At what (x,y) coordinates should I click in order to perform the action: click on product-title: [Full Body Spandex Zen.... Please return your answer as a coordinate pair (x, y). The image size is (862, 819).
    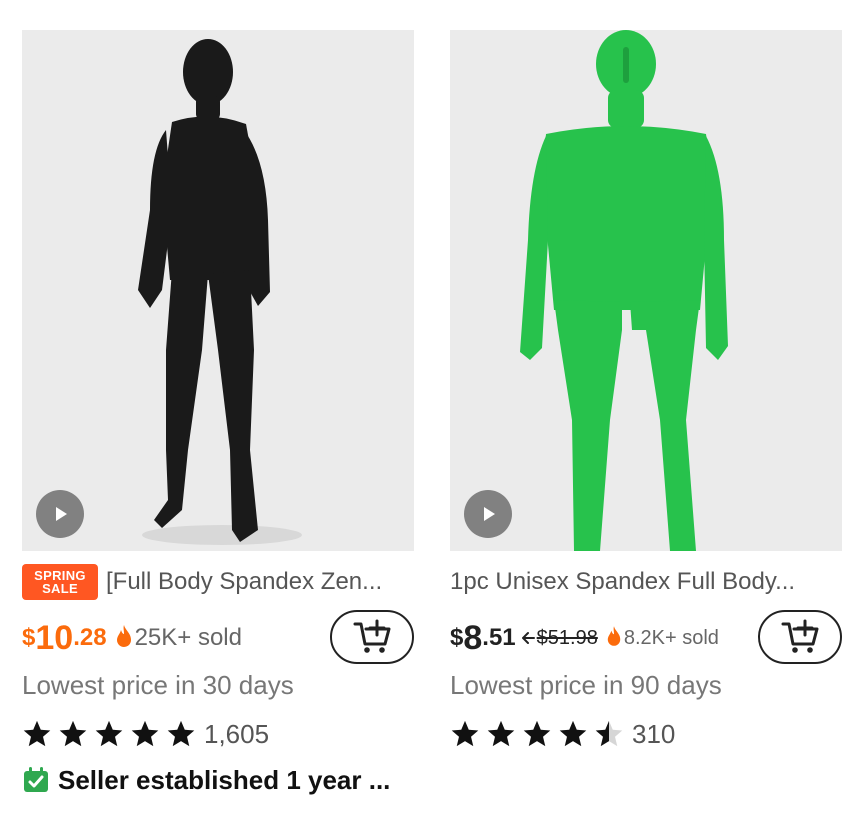
    Looking at the image, I should click on (244, 582).